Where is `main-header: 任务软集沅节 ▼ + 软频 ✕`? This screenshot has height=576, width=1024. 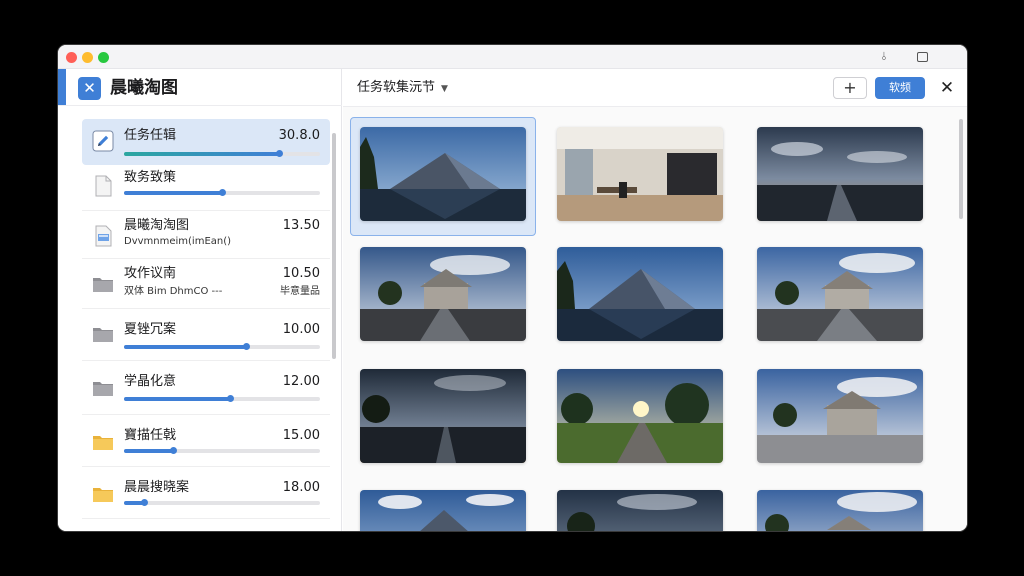 main-header: 任务软集沅节 ▼ + 软频 ✕ is located at coordinates (655, 88).